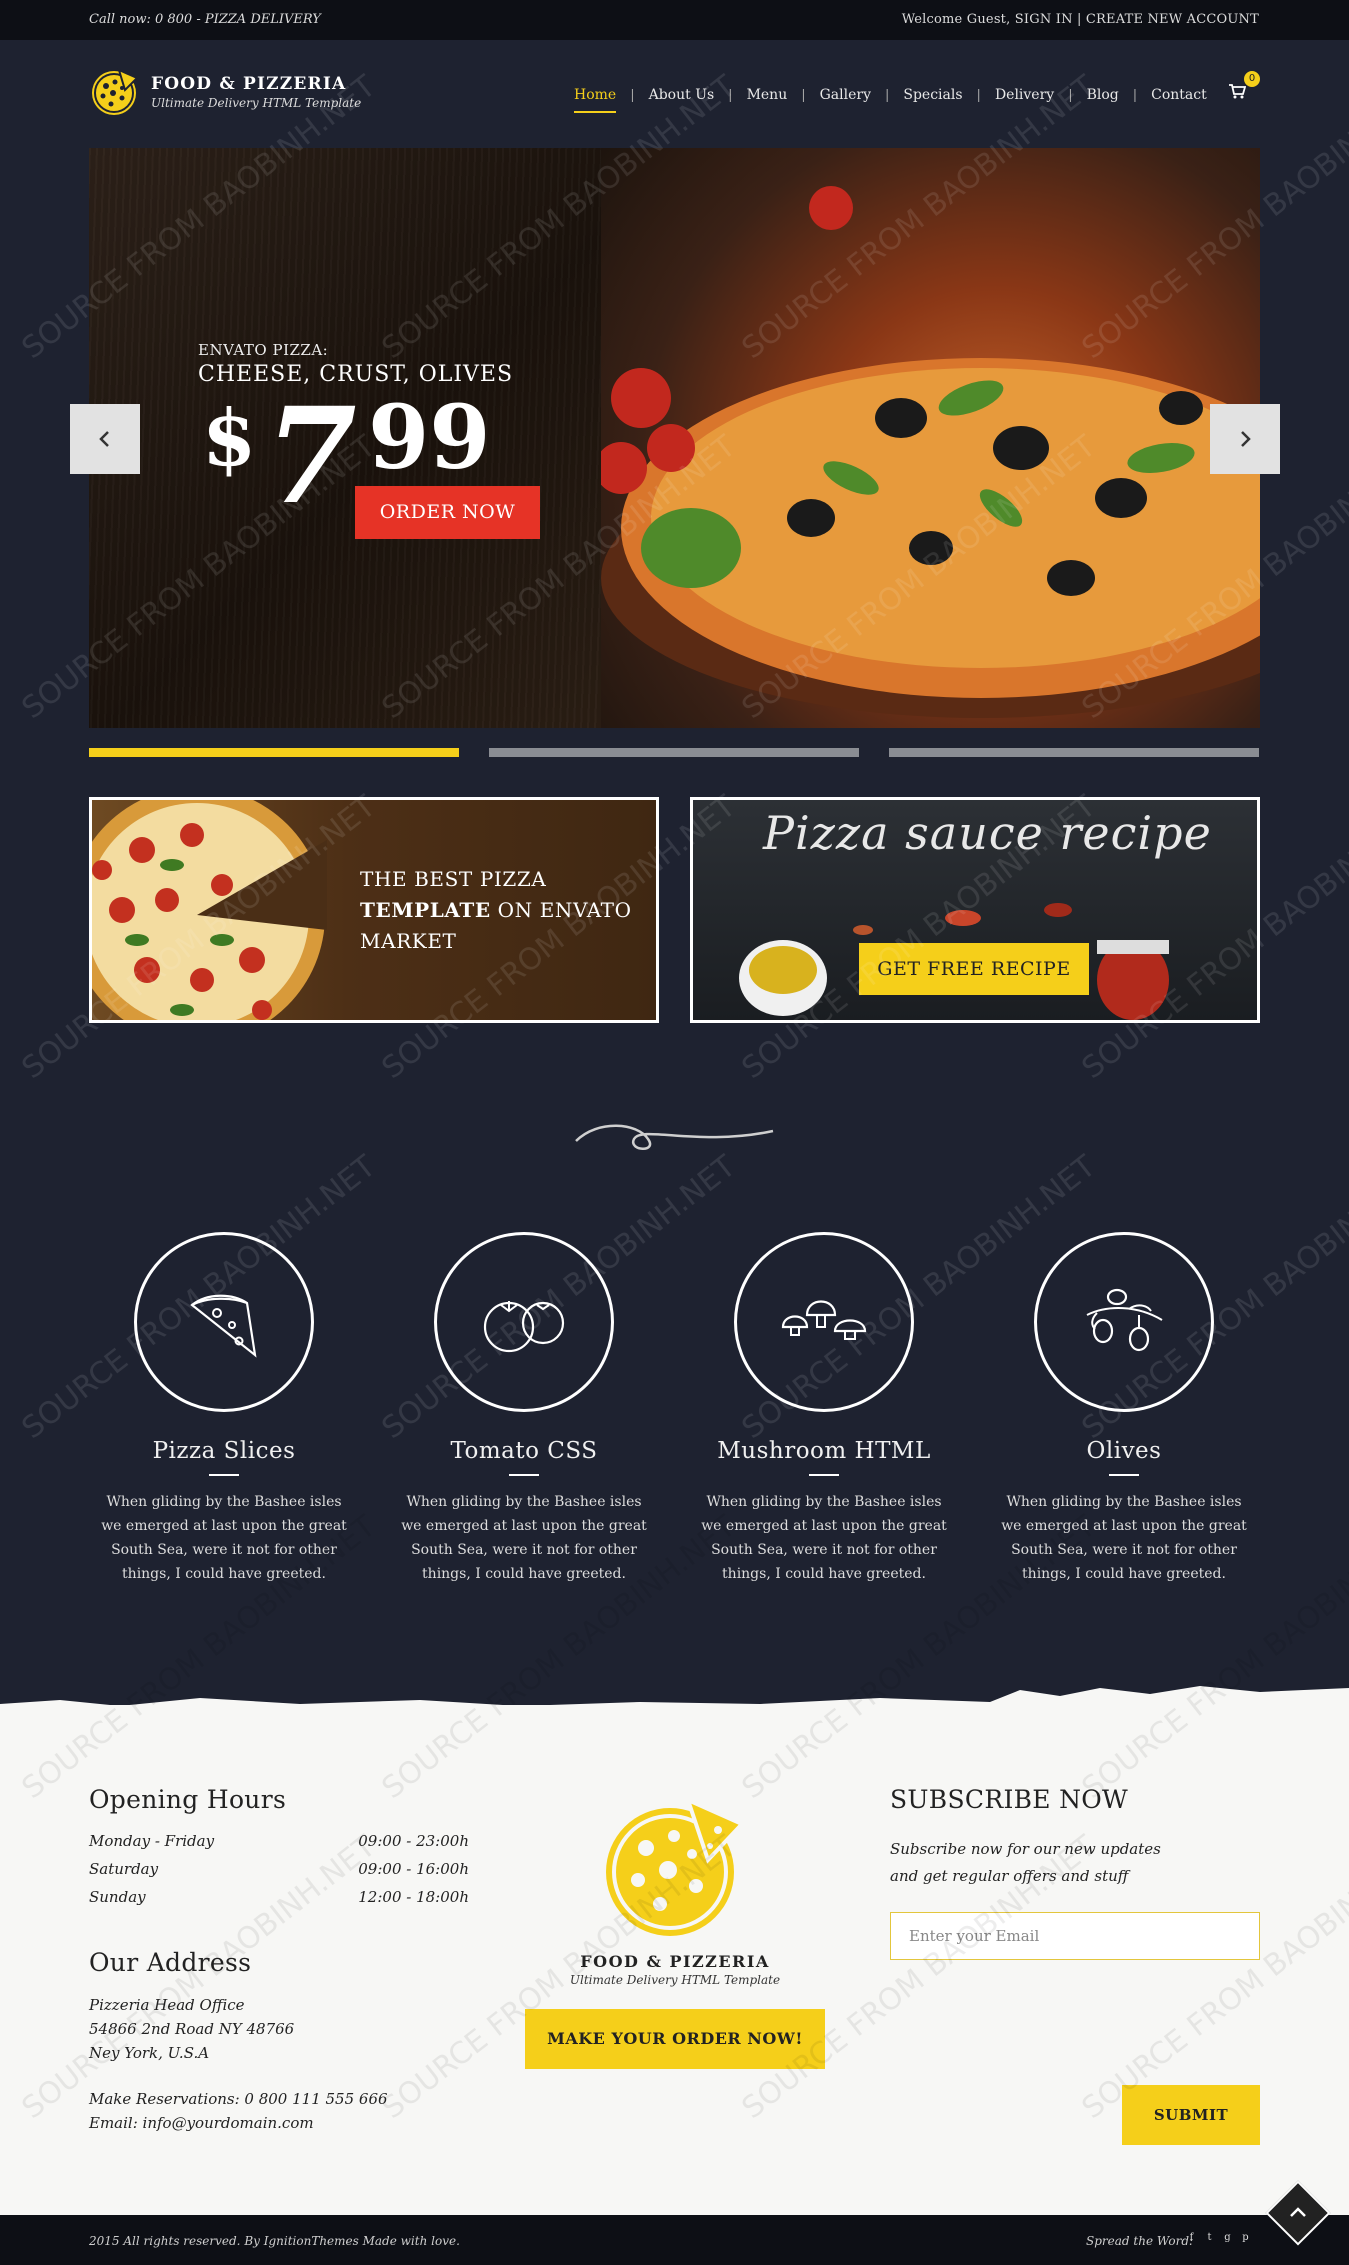 This screenshot has height=2265, width=1349. I want to click on hero-pretitle: ENVATO PIZZA:, so click(263, 350).